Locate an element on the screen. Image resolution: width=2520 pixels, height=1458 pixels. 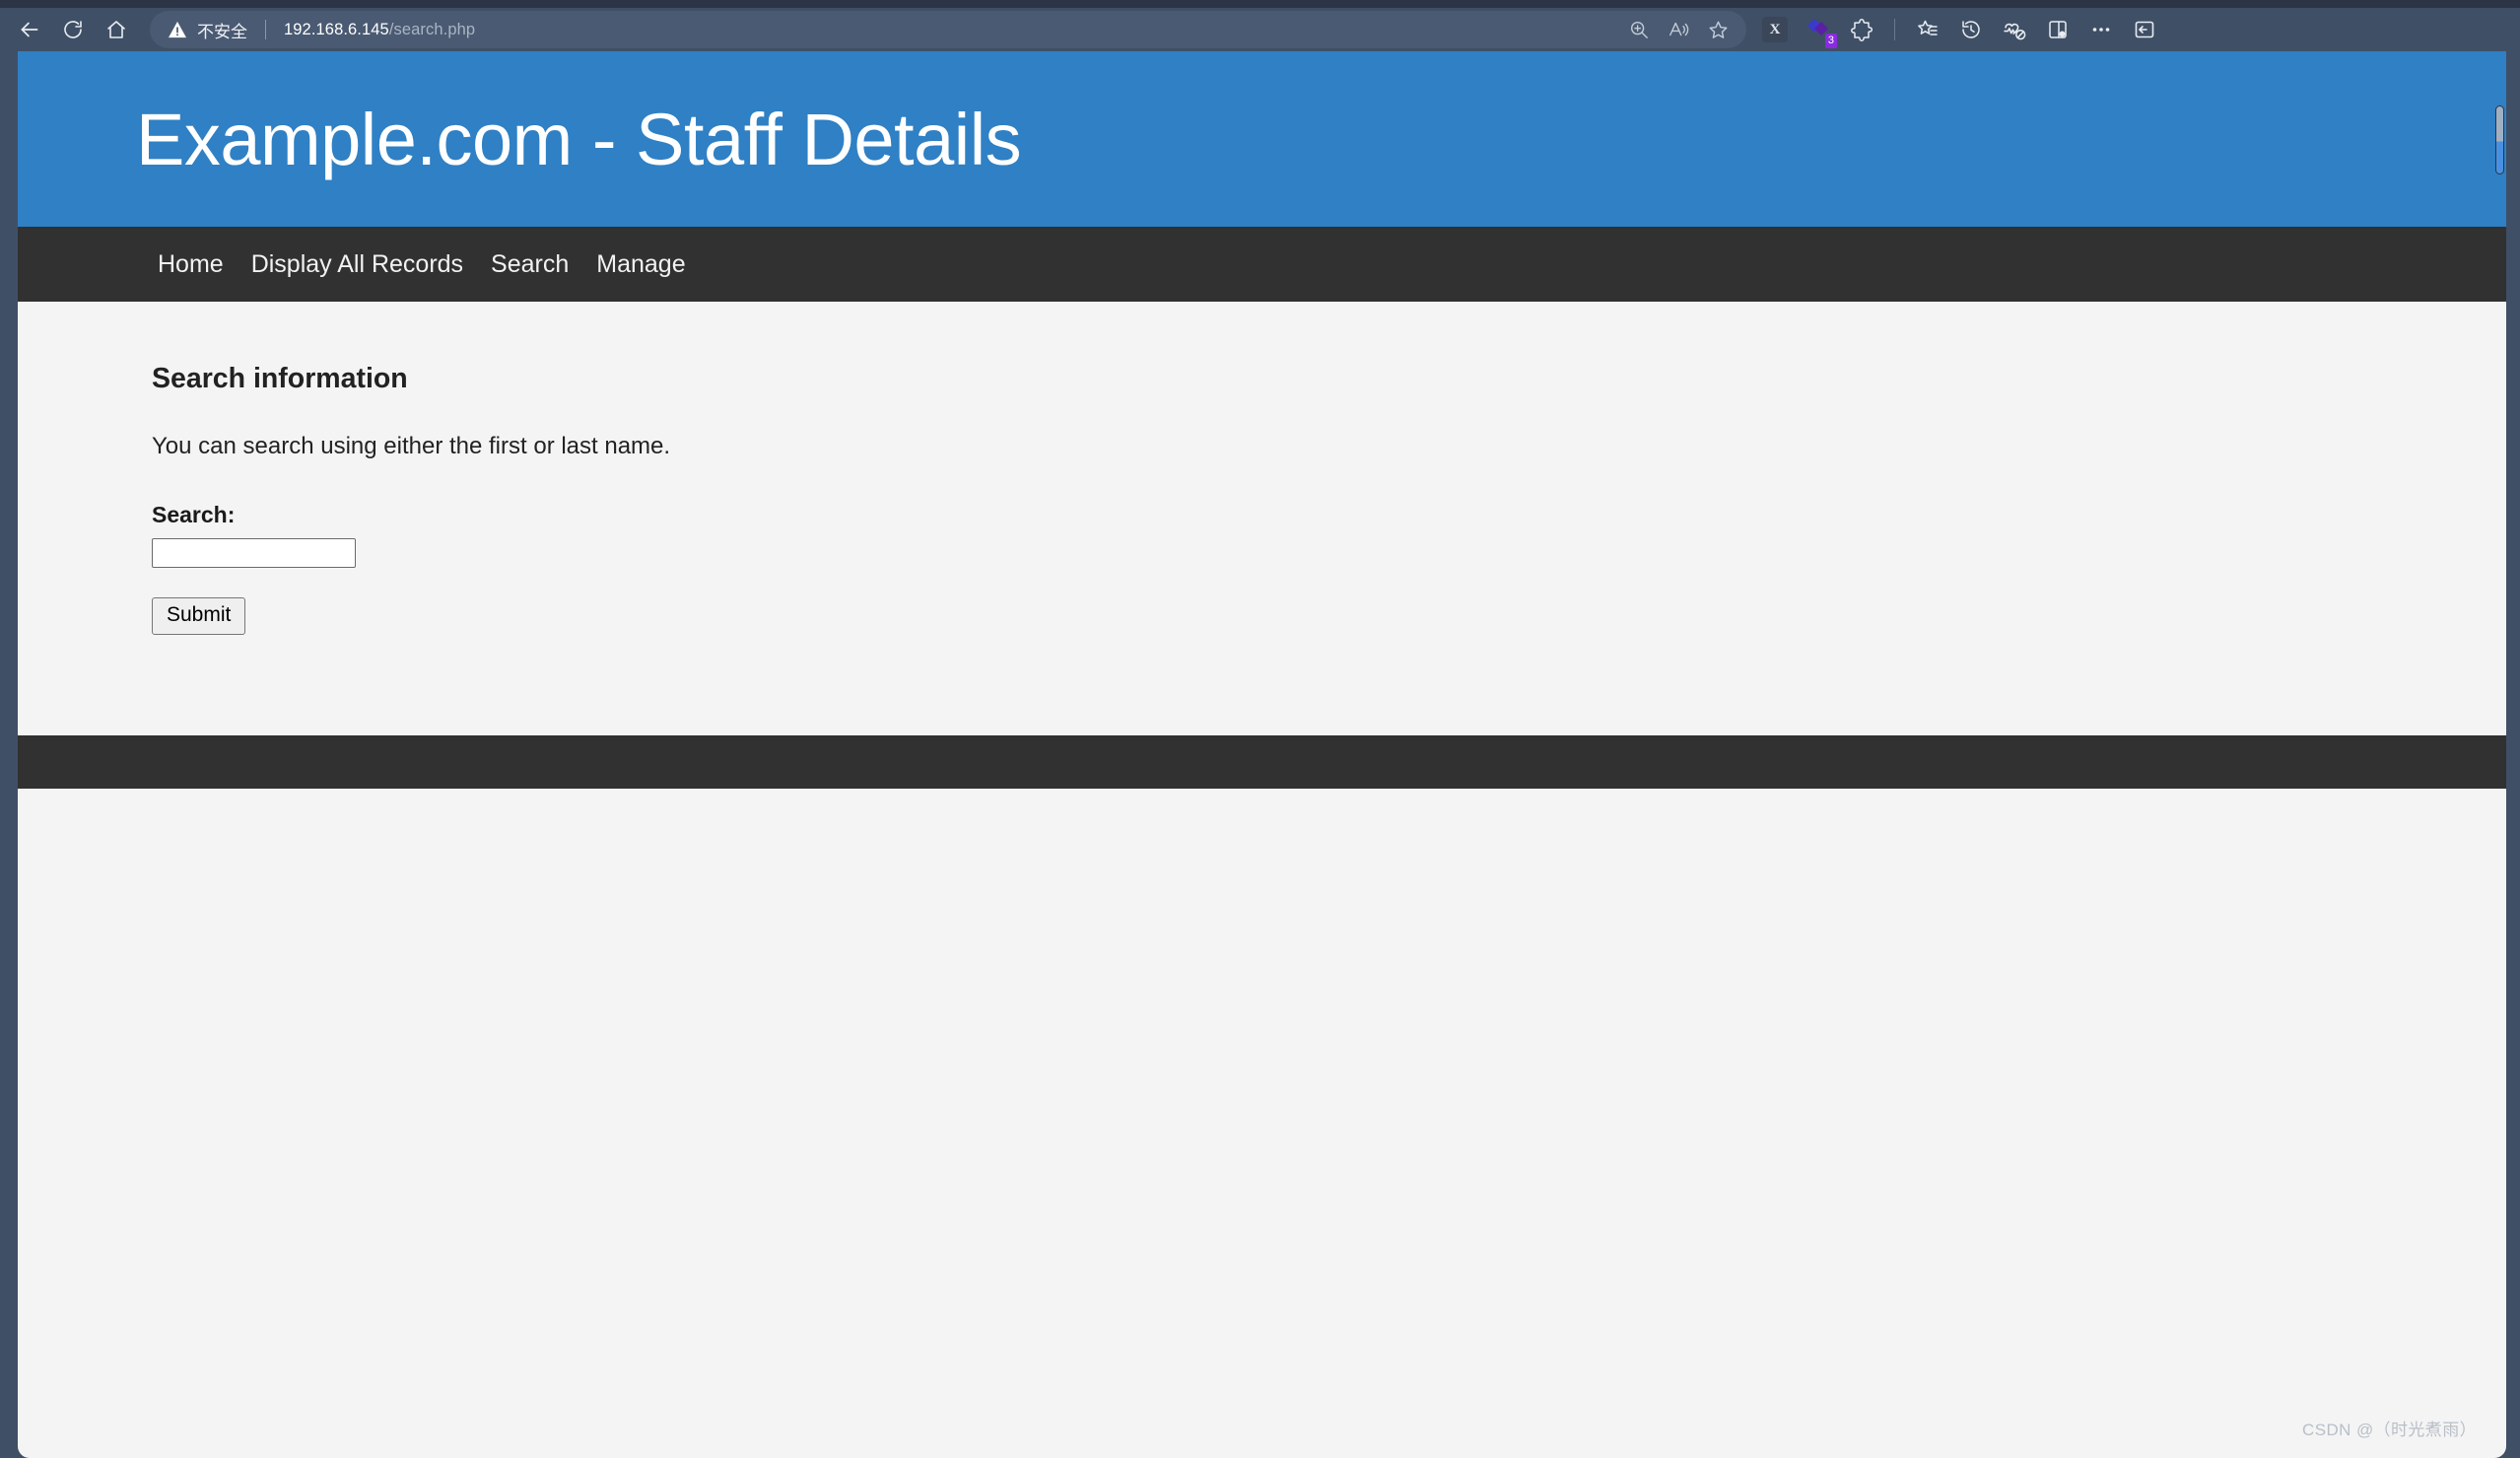
security-warning: 不安全 is located at coordinates (207, 30).